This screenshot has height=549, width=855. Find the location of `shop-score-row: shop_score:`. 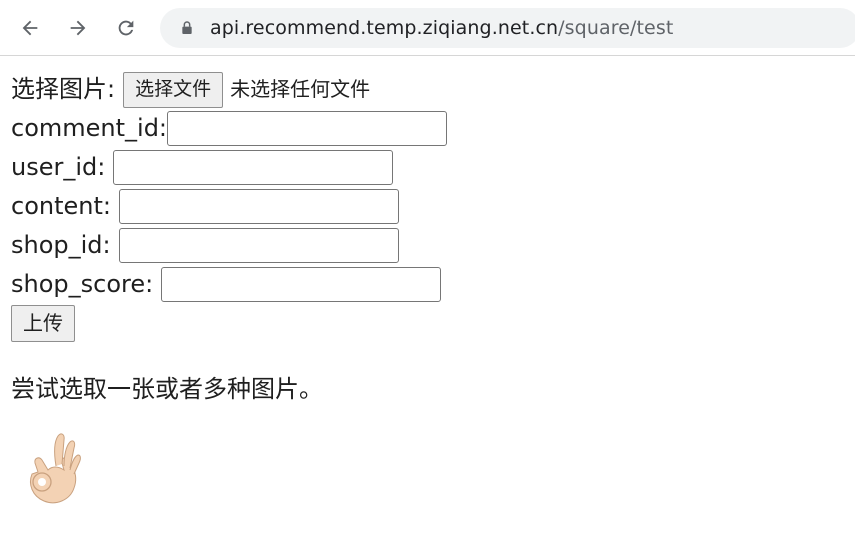

shop-score-row: shop_score: is located at coordinates (428, 284).